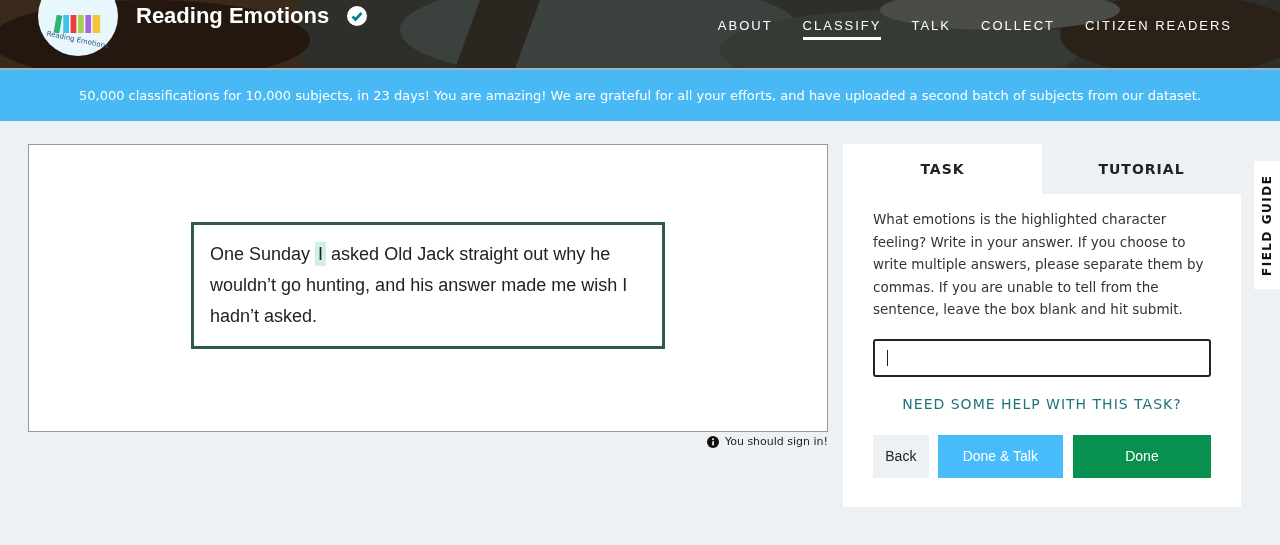 The width and height of the screenshot is (1280, 545). What do you see at coordinates (1141, 456) in the screenshot?
I see `done-button: Done` at bounding box center [1141, 456].